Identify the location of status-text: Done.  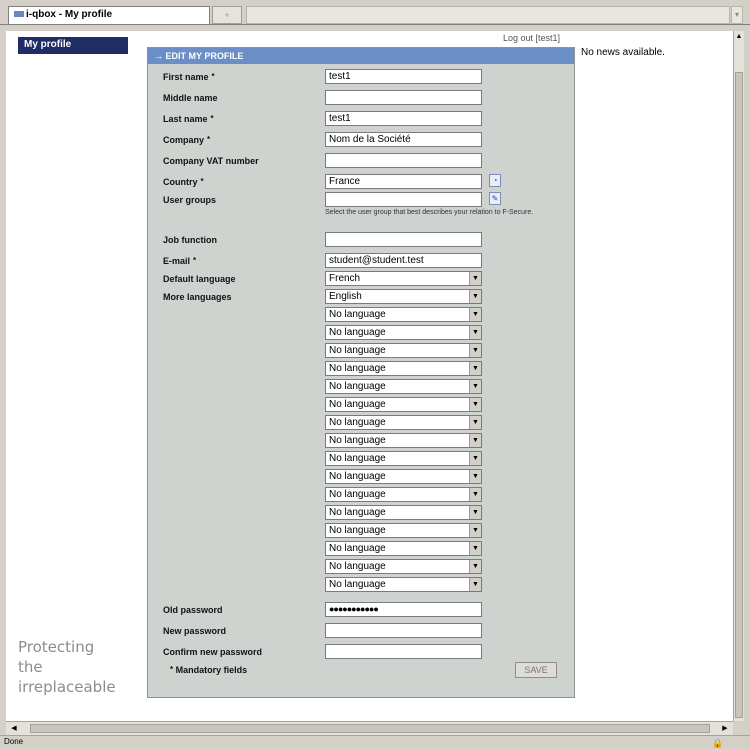
(14, 741).